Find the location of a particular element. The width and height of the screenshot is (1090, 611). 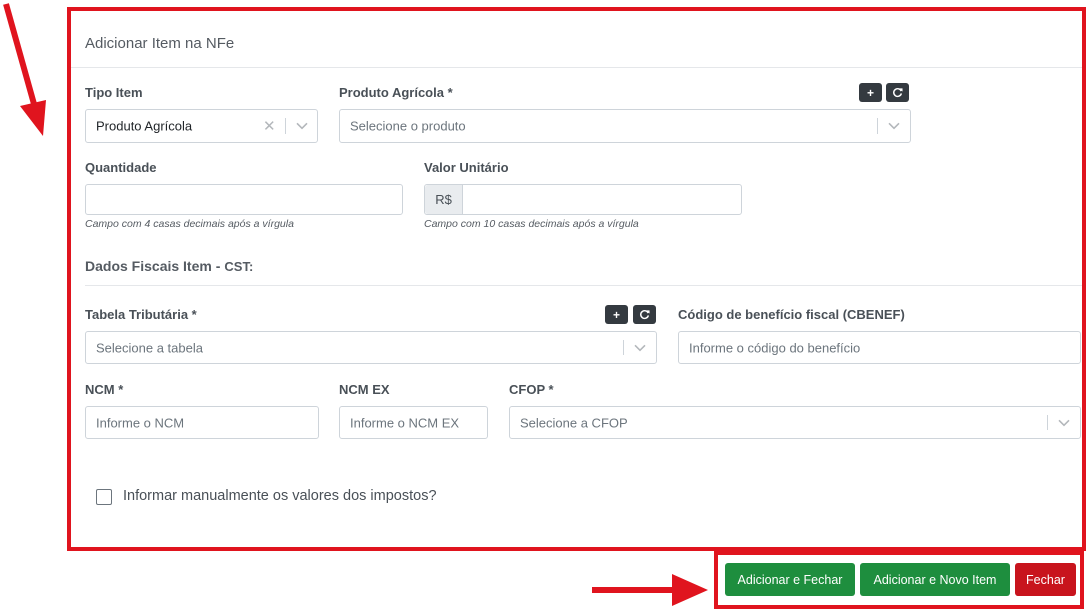

fiscal-section-title: Dados Fiscais Item - CST: is located at coordinates (169, 266).